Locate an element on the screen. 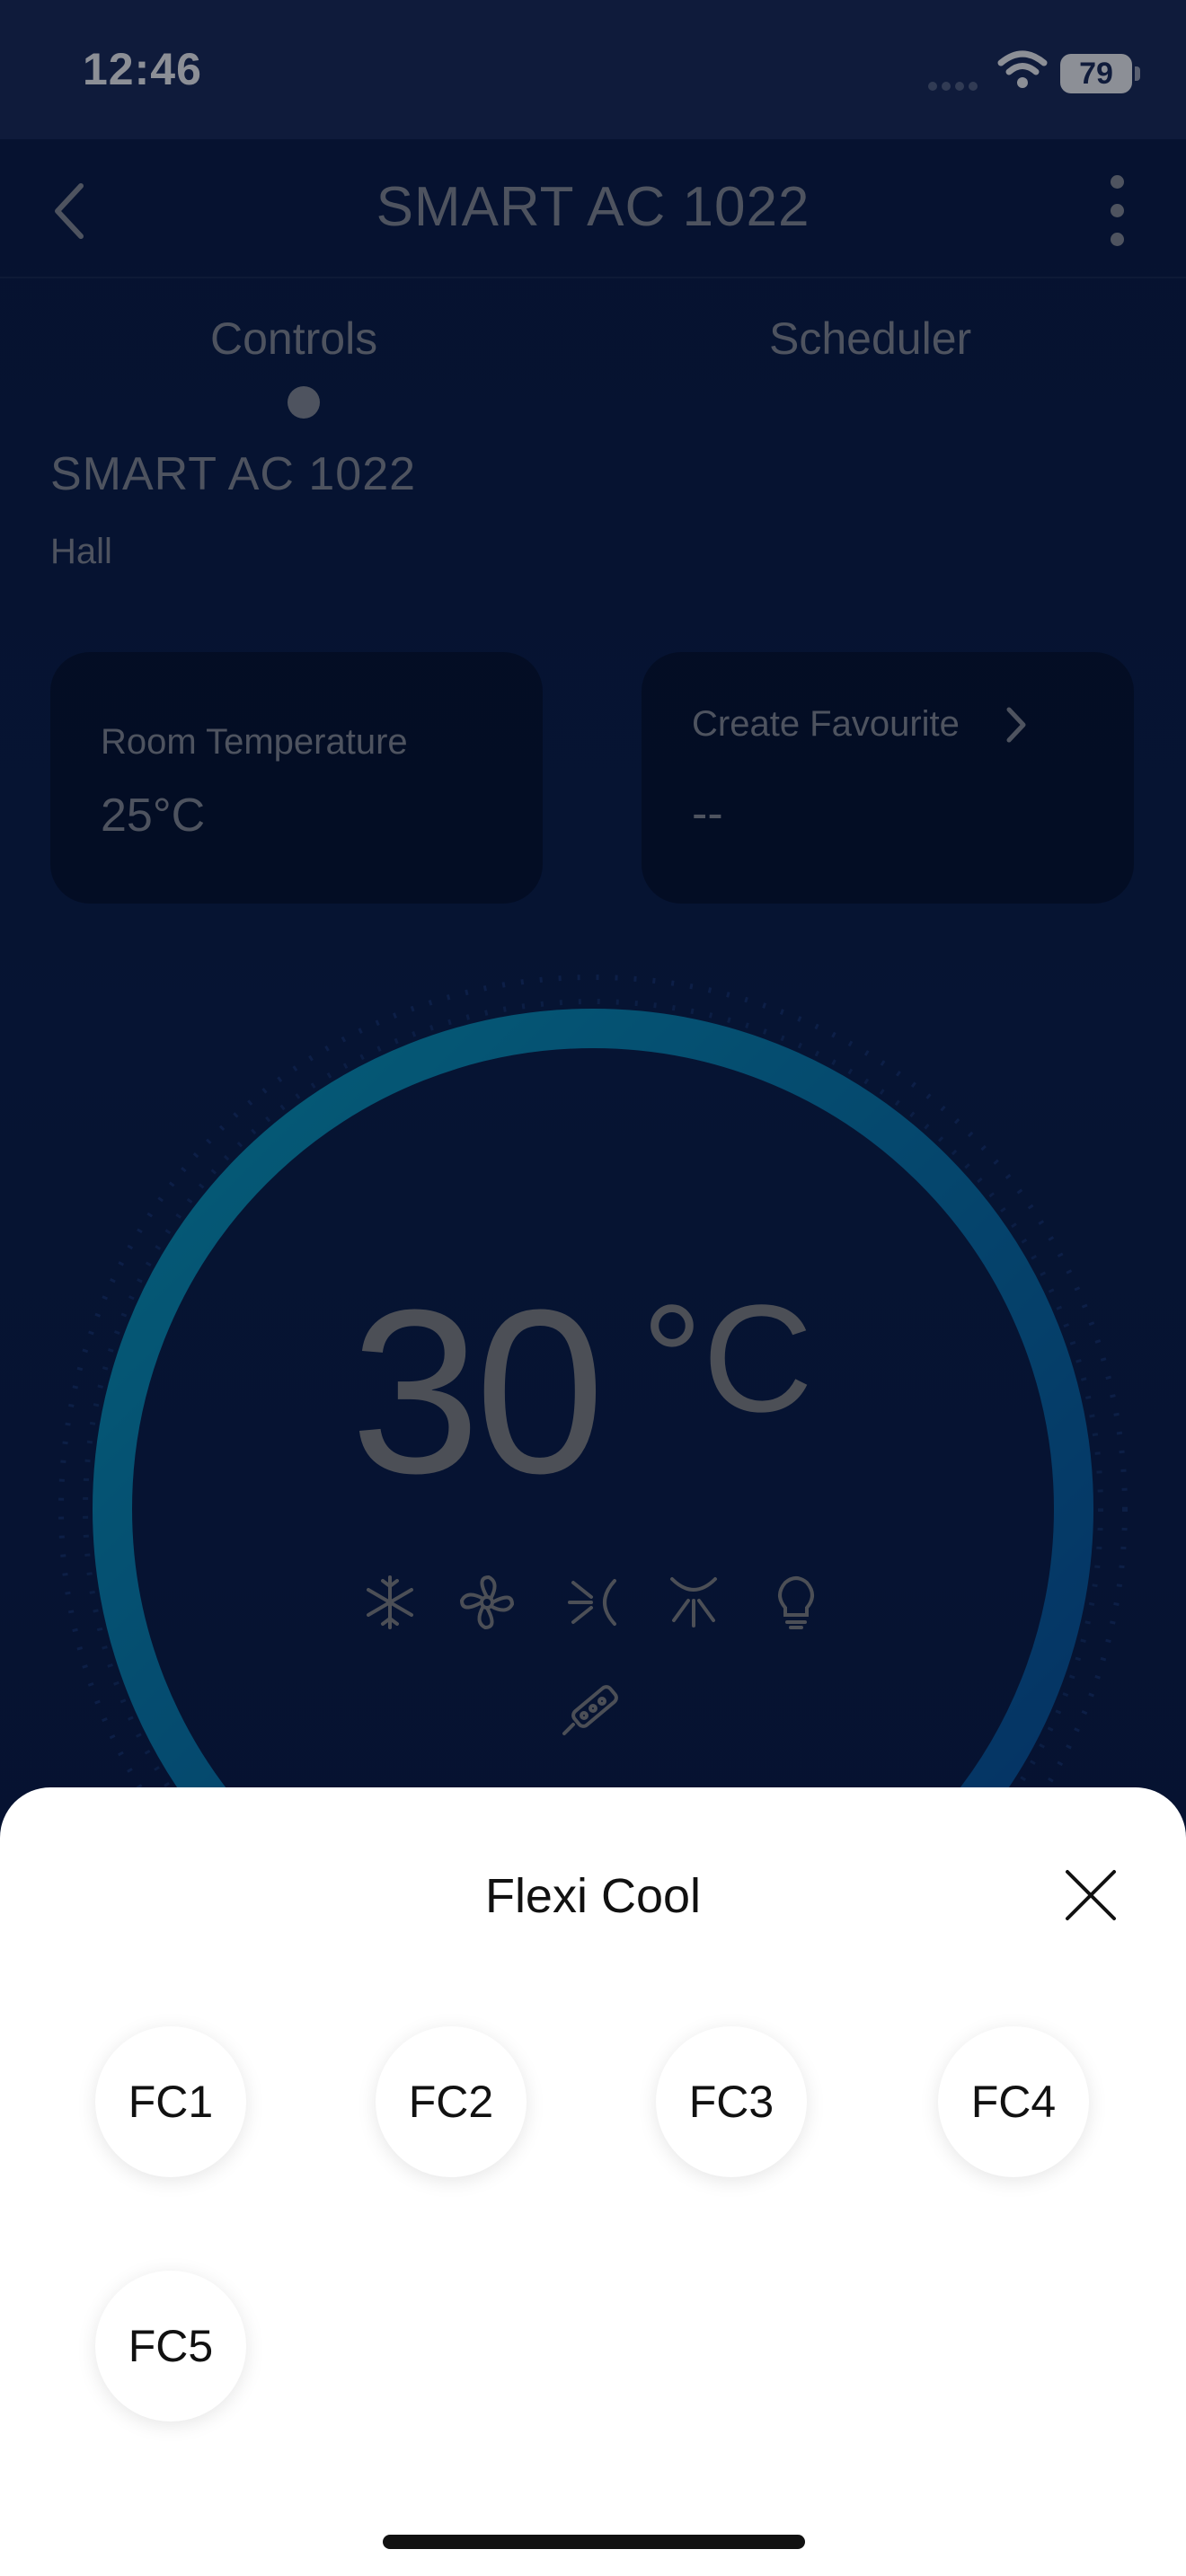  home-indicator is located at coordinates (594, 2542).